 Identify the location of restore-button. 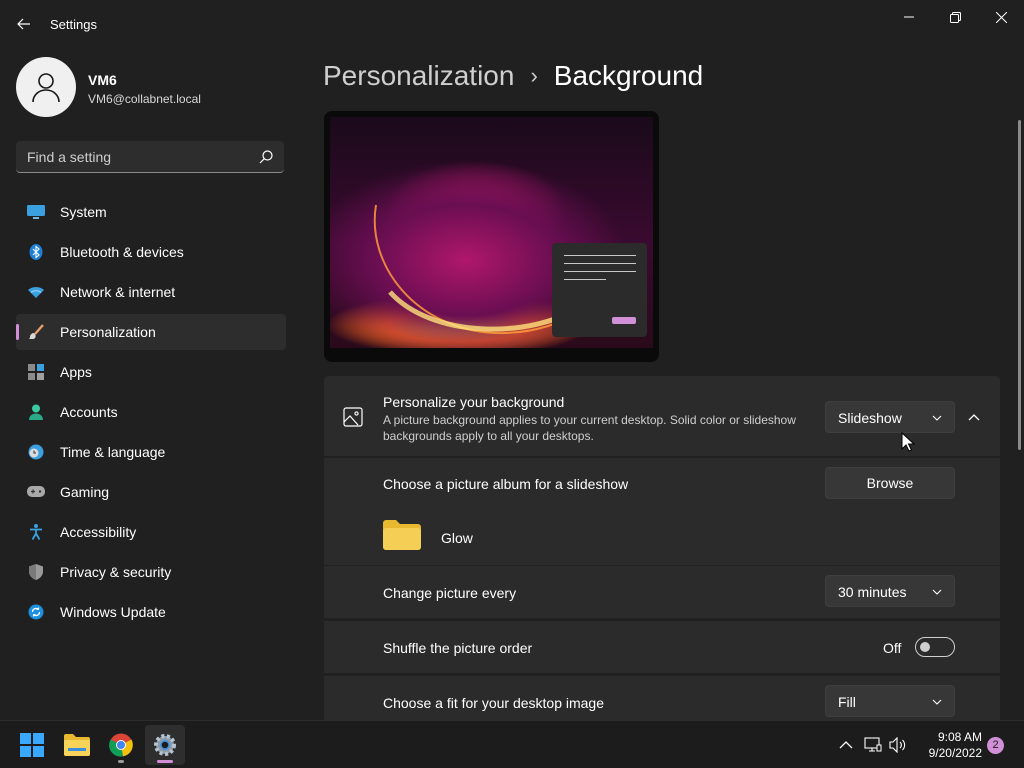
(955, 17).